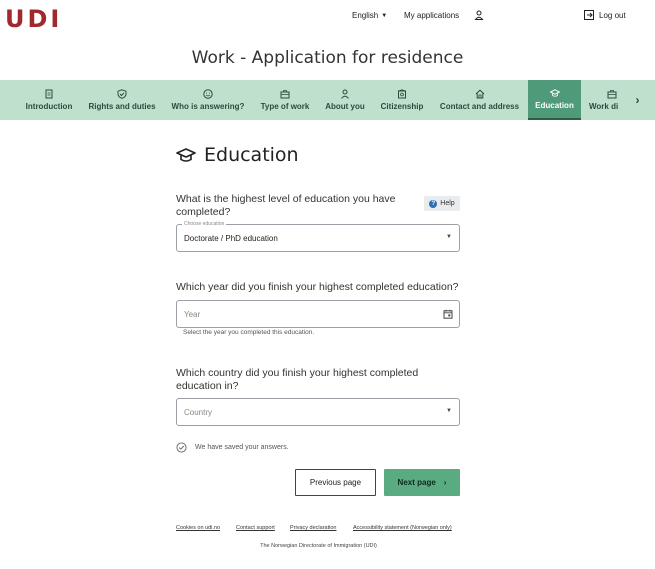 This screenshot has height=569, width=655. What do you see at coordinates (345, 94) in the screenshot?
I see `person-icon` at bounding box center [345, 94].